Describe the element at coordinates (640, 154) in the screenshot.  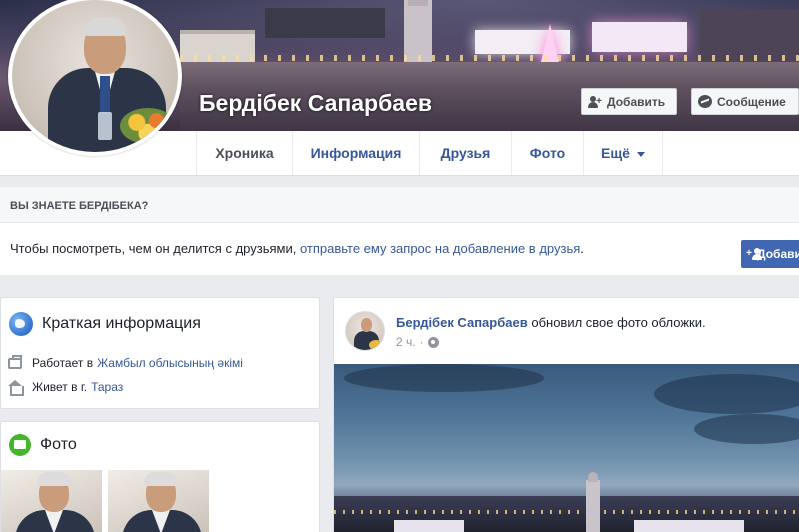
I see `caret-down-icon` at that location.